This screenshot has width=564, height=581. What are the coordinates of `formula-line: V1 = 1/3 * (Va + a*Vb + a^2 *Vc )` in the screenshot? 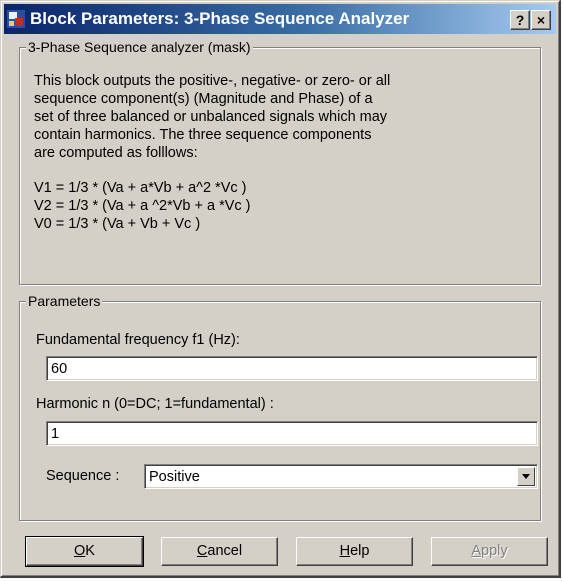 It's located at (140, 188).